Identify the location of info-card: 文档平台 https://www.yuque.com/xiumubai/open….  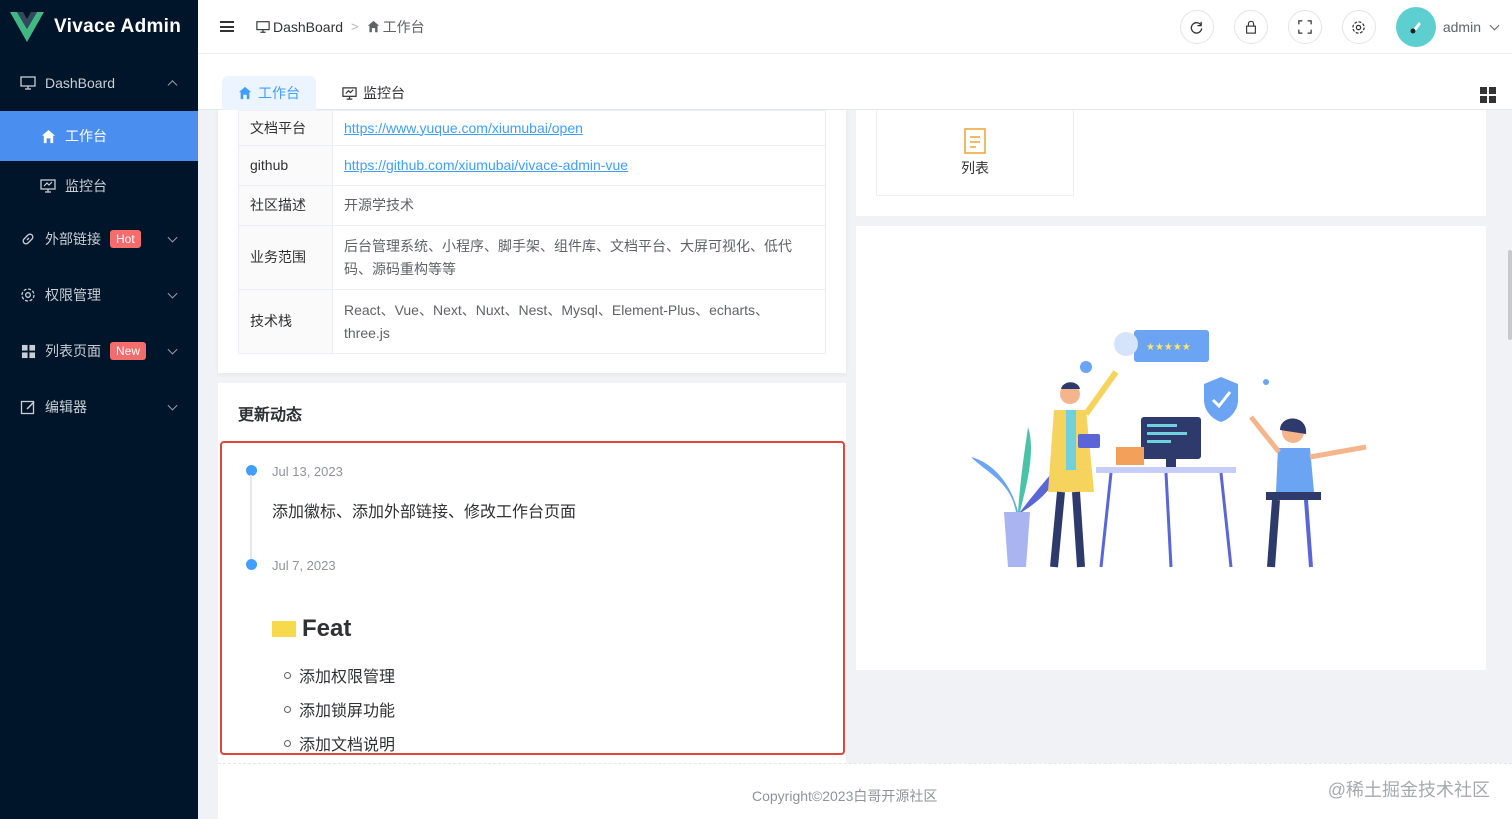
(532, 241).